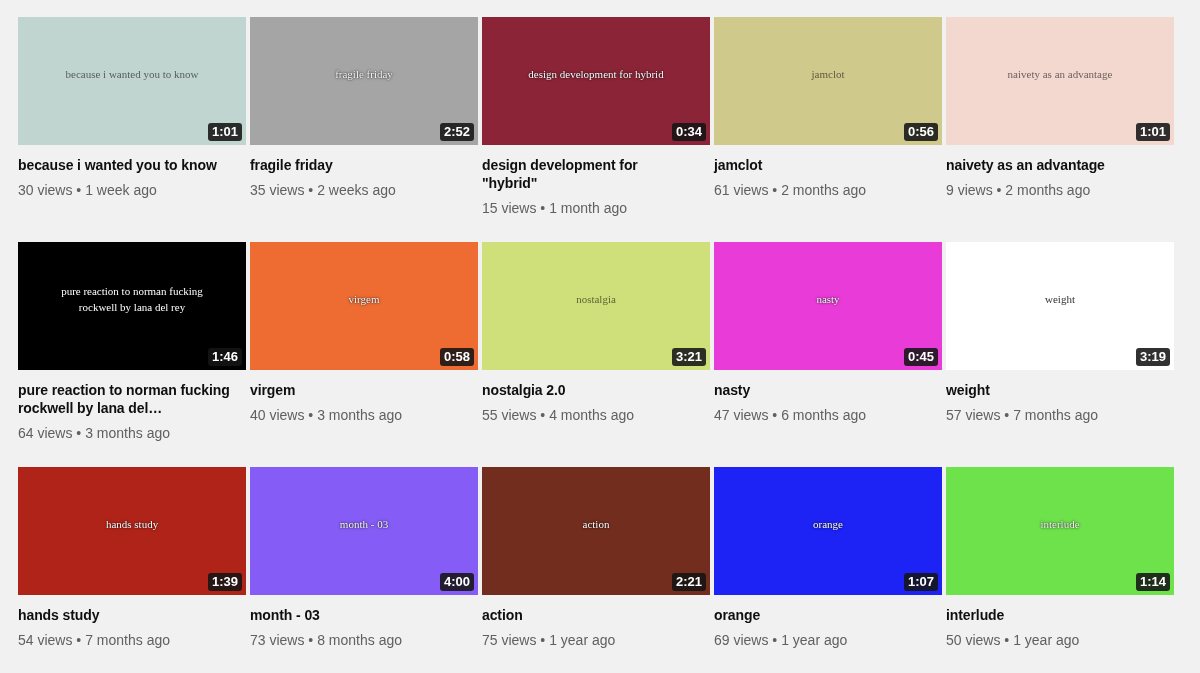 The image size is (1200, 673). Describe the element at coordinates (596, 524) in the screenshot. I see `thumbnail-caption: action` at that location.